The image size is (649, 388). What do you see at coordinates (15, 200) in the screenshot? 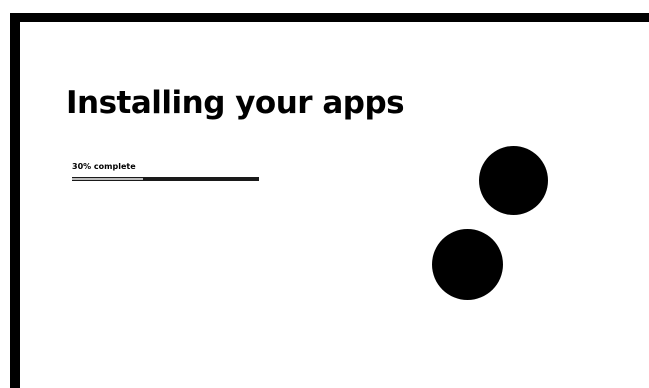
I see `screen-frame-left` at bounding box center [15, 200].